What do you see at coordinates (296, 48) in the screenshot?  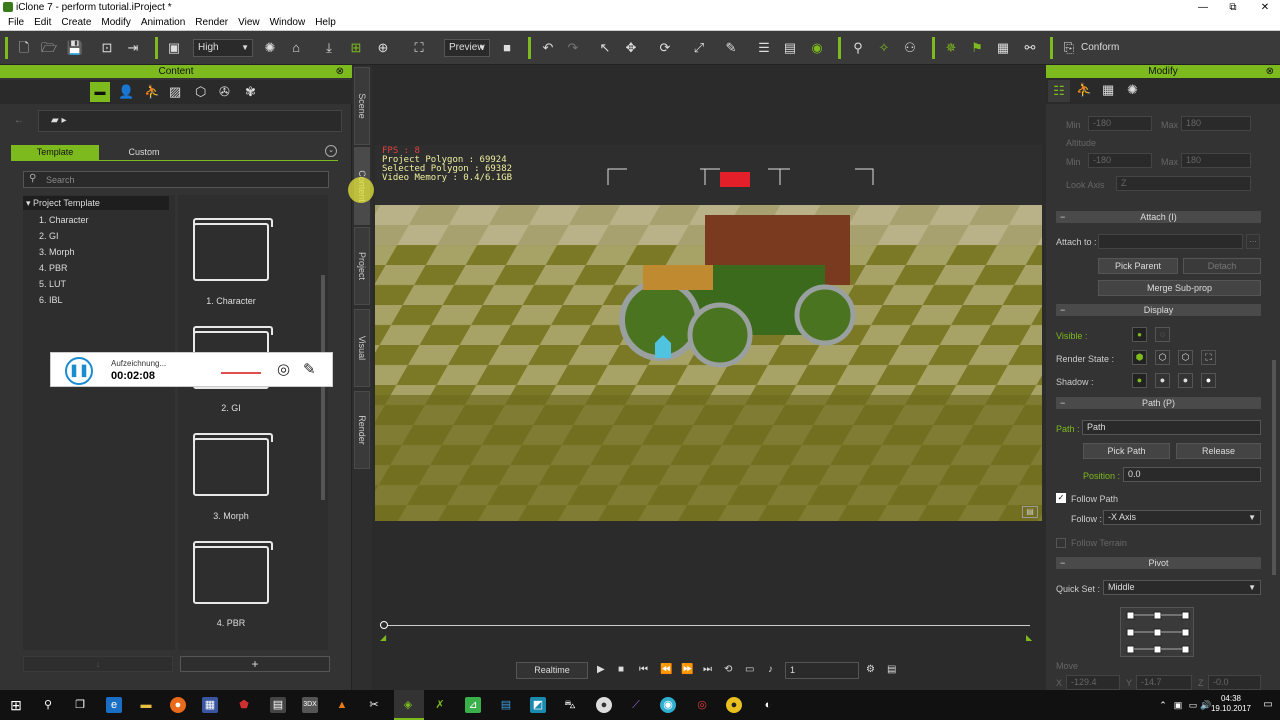 I see `home-camera-icon: ⌂` at bounding box center [296, 48].